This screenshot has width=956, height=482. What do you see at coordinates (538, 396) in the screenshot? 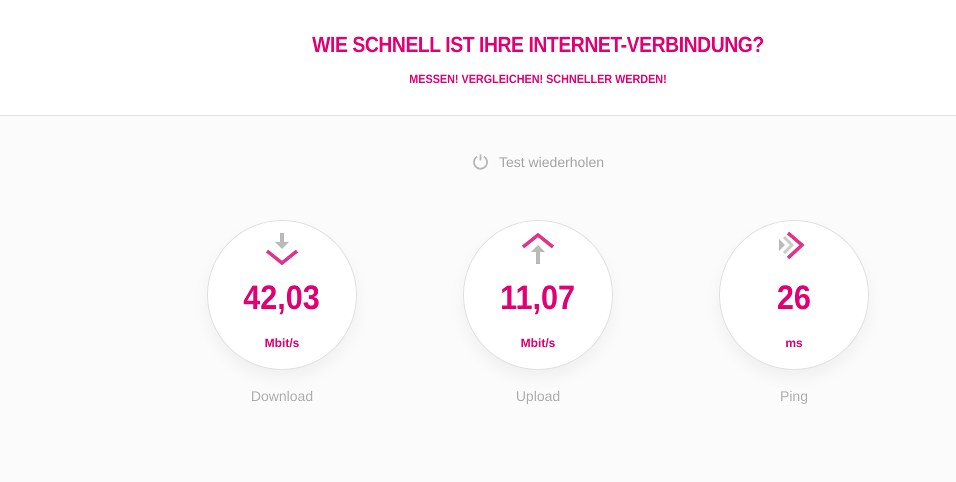
I see `result-label: Upload` at bounding box center [538, 396].